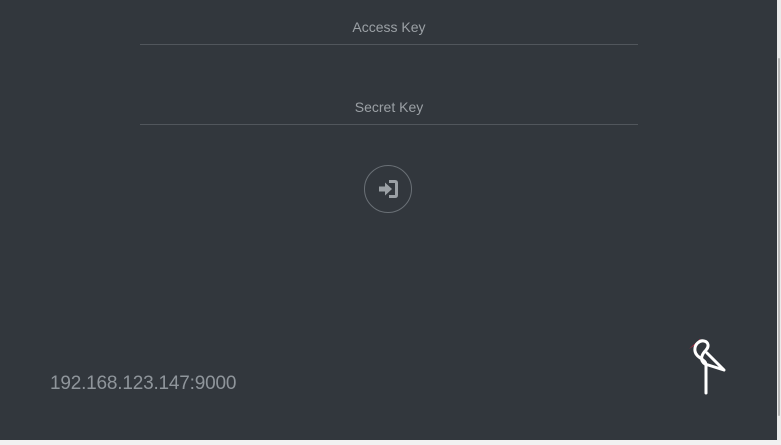 The image size is (781, 445). I want to click on sign-in-icon, so click(388, 189).